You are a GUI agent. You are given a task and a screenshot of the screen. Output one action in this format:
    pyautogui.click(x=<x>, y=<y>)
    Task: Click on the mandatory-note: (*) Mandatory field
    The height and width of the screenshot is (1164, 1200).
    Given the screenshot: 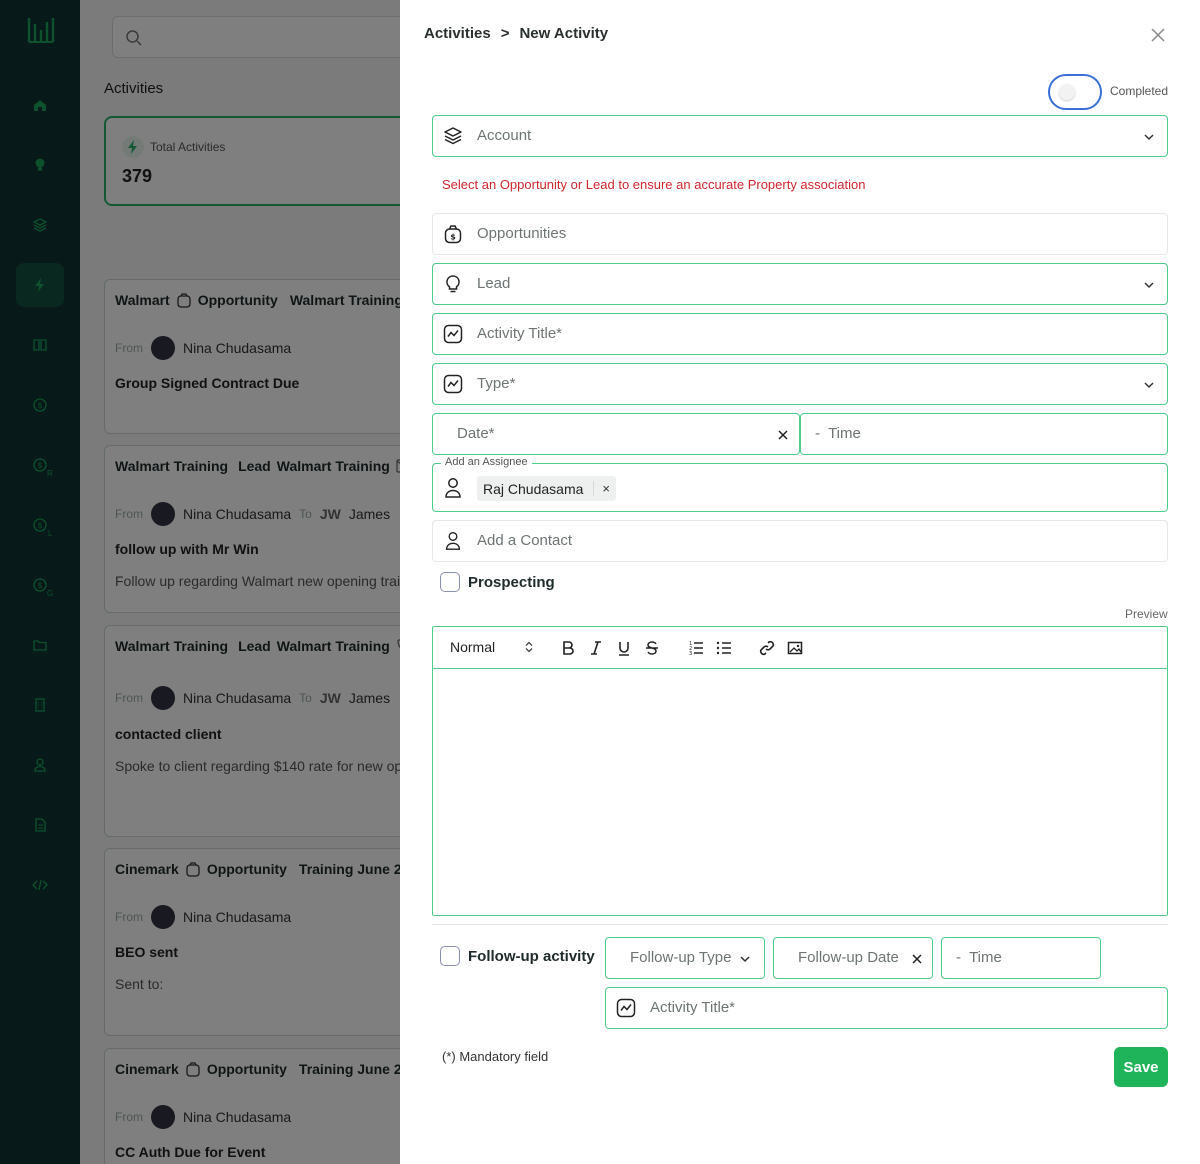 What is the action you would take?
    pyautogui.click(x=495, y=1056)
    